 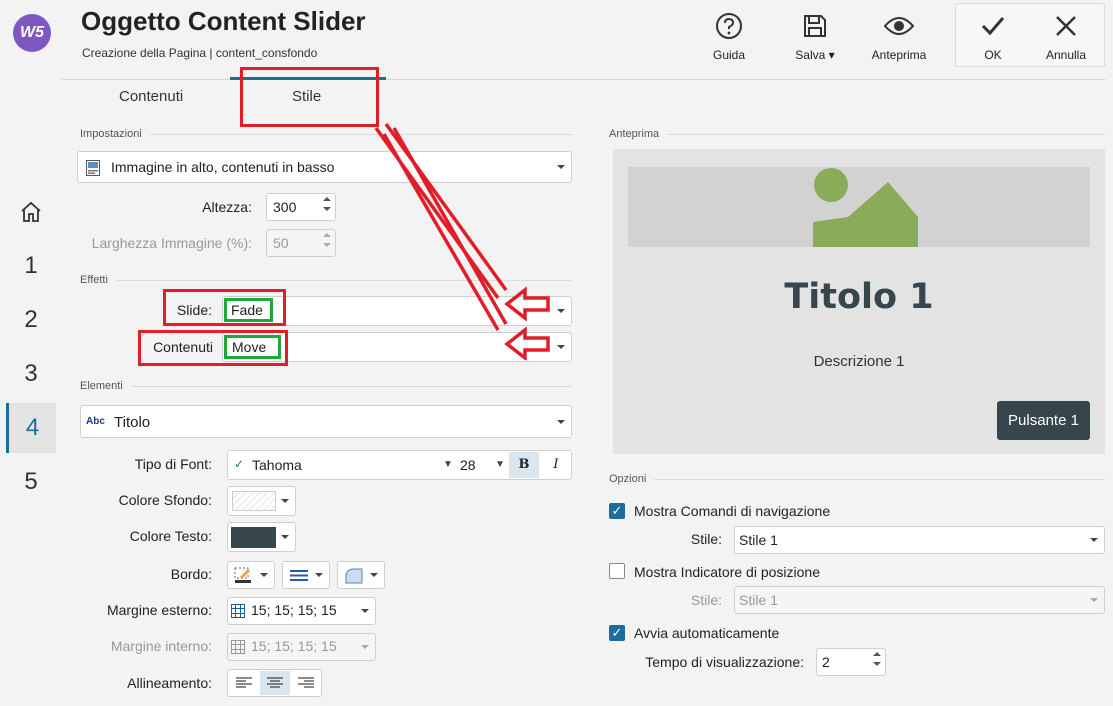 What do you see at coordinates (326, 421) in the screenshot?
I see `element-select: Abc Titolo` at bounding box center [326, 421].